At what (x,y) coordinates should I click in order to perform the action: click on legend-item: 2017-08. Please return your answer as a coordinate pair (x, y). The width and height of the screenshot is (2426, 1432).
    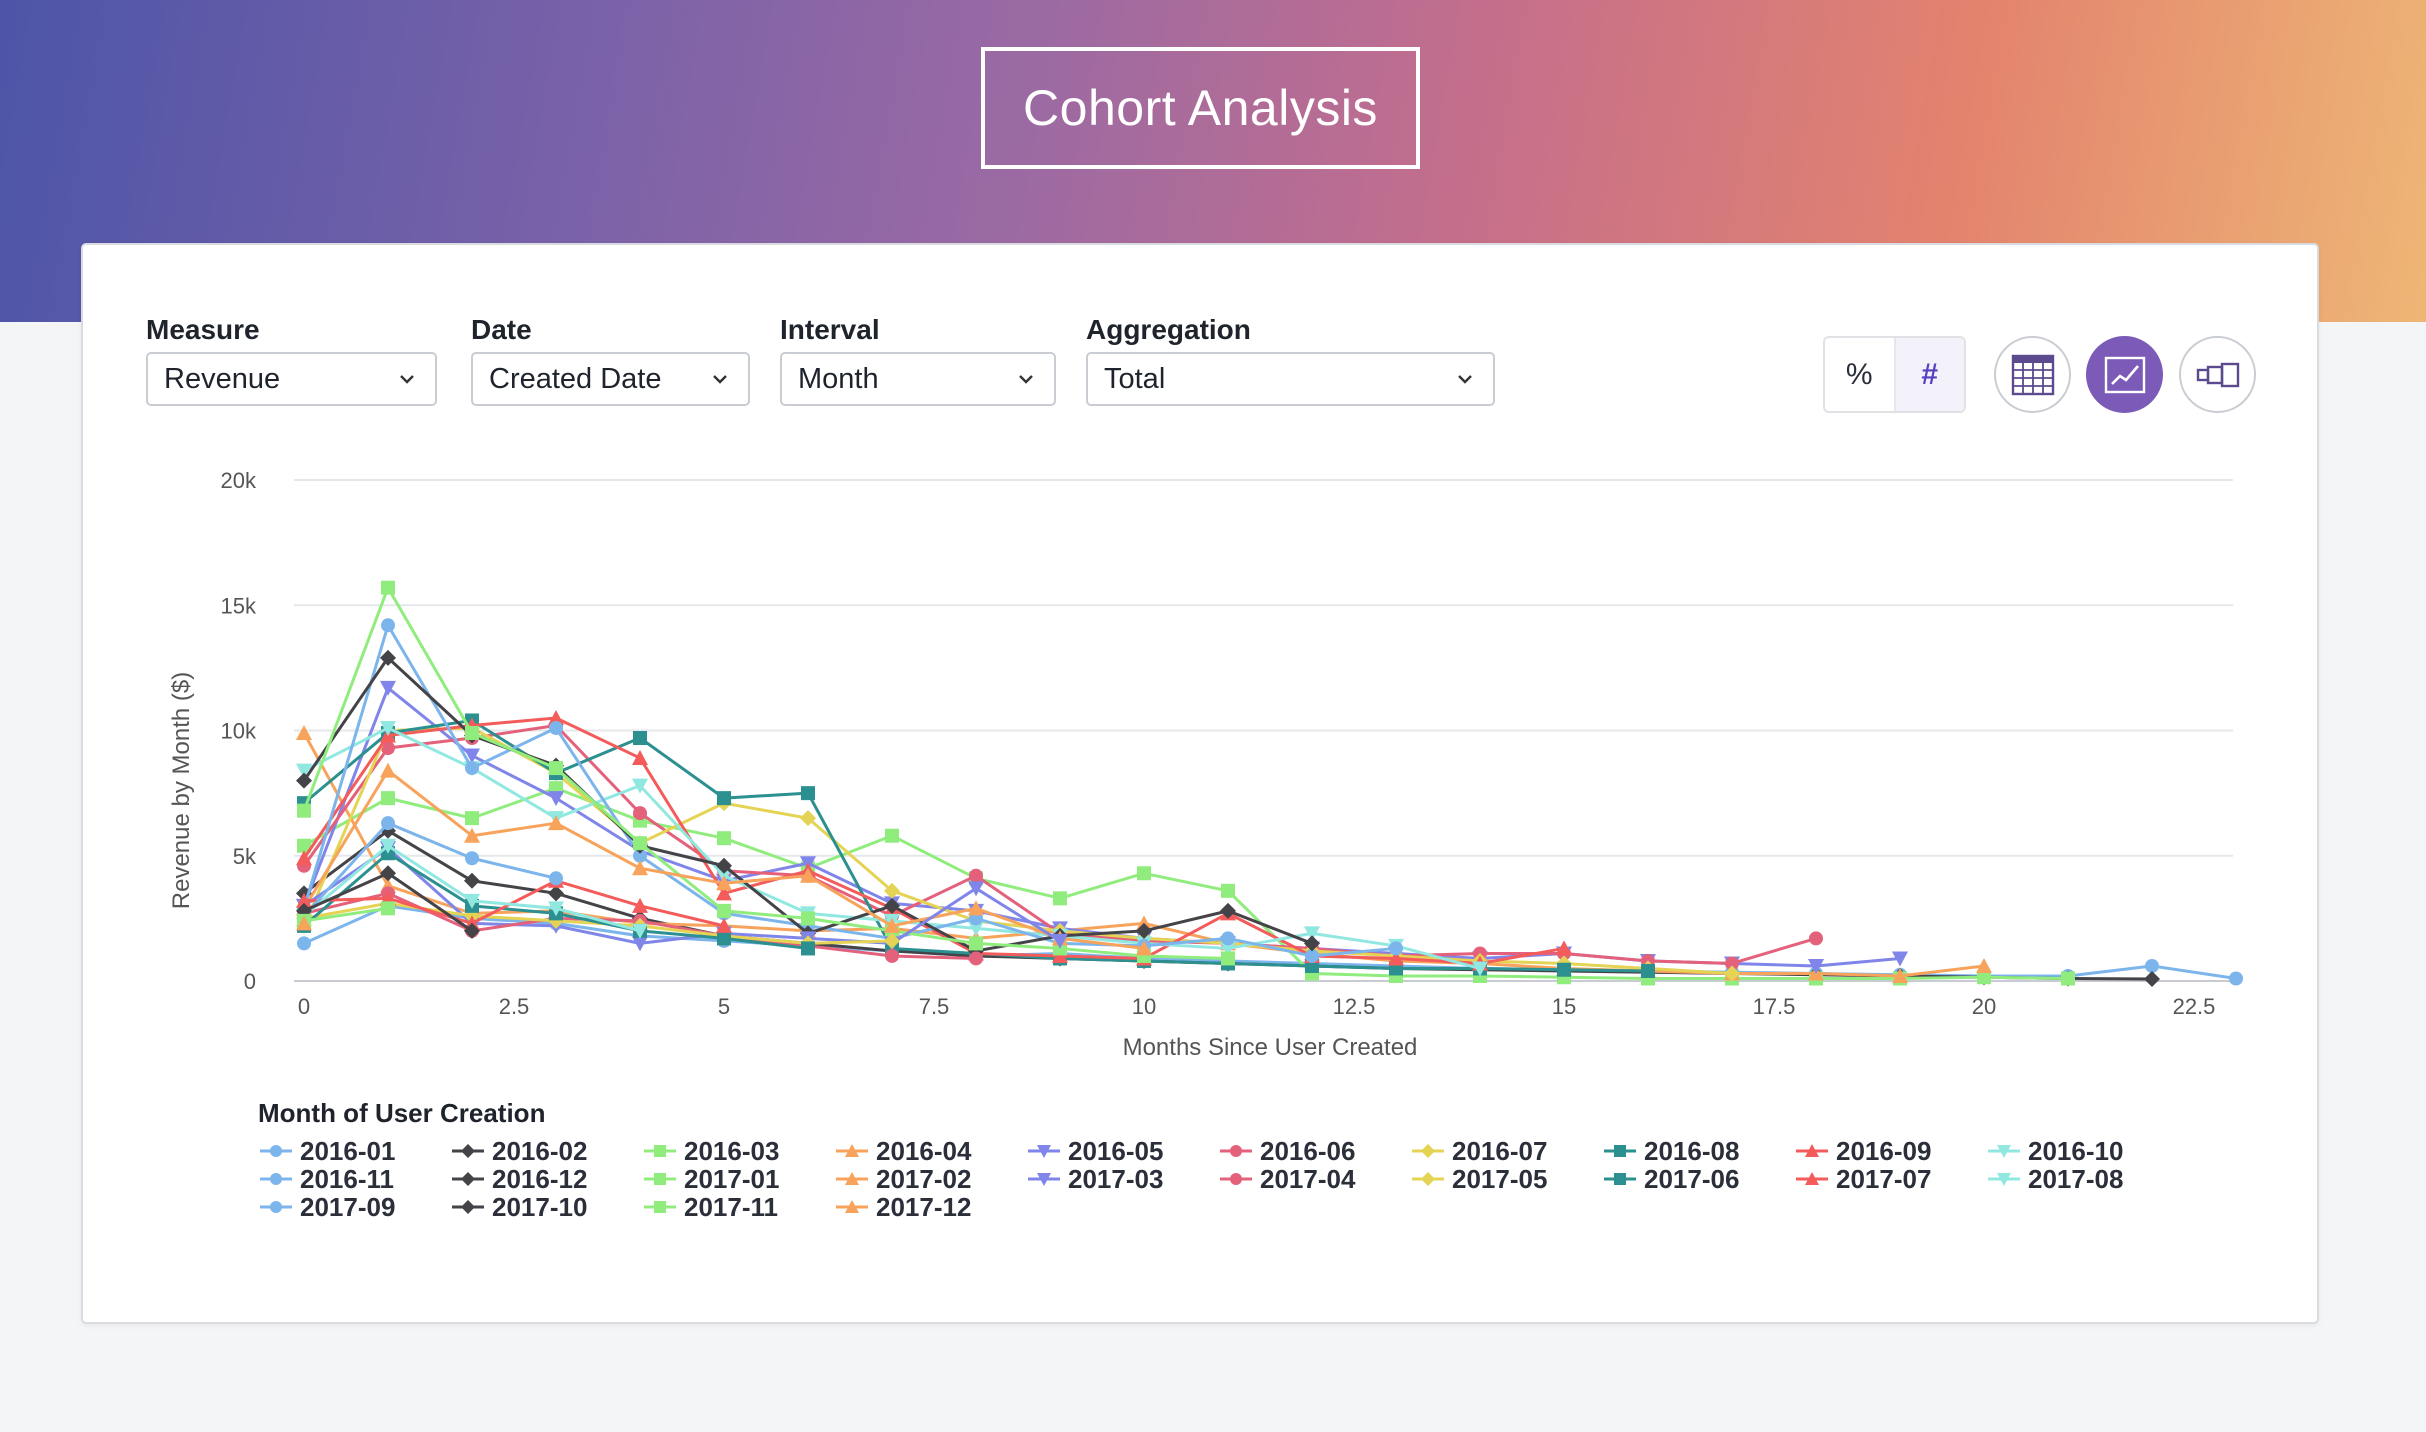
    Looking at the image, I should click on (2082, 1179).